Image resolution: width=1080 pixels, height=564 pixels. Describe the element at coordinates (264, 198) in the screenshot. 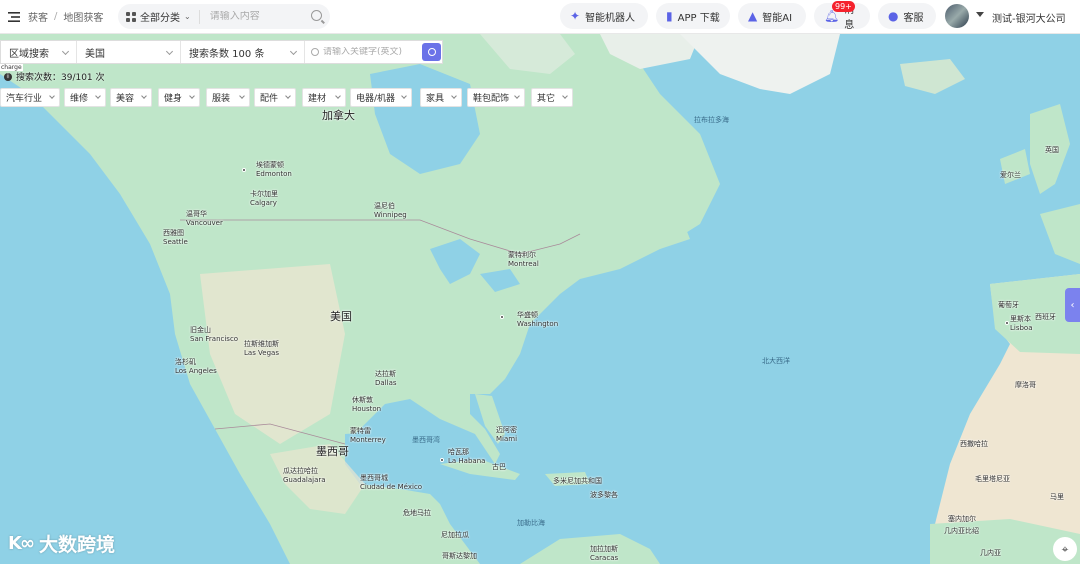

I see `map-label-city: 卡尔加里 Calgary` at that location.